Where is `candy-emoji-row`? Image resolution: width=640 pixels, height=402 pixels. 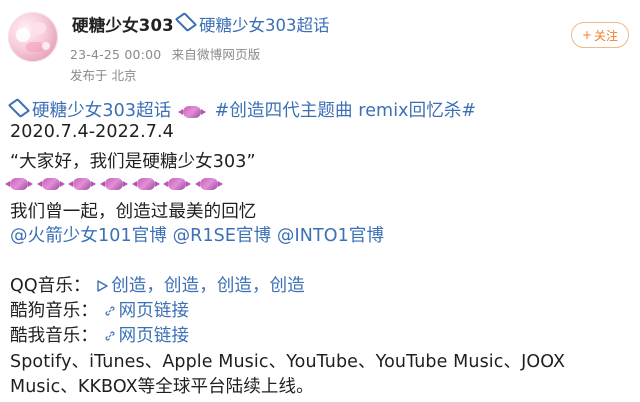 candy-emoji-row is located at coordinates (115, 183).